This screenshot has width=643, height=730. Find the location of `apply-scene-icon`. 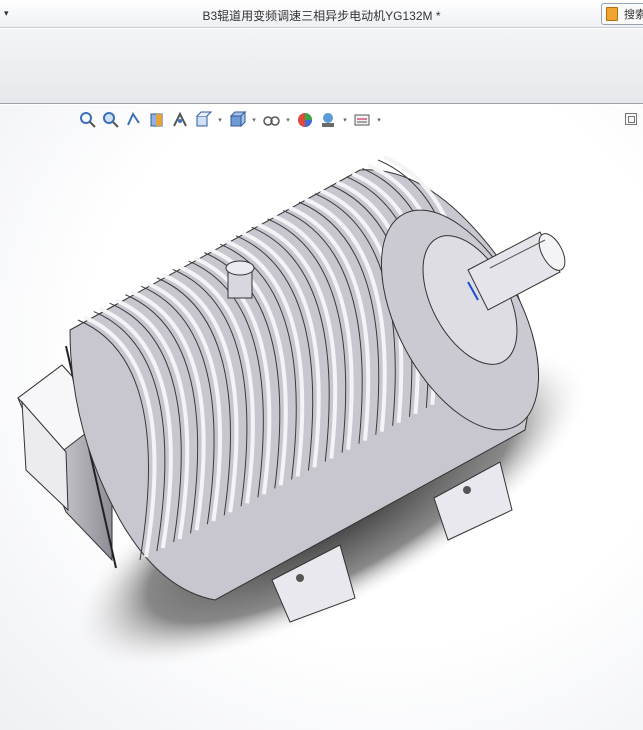

apply-scene-icon is located at coordinates (328, 120).